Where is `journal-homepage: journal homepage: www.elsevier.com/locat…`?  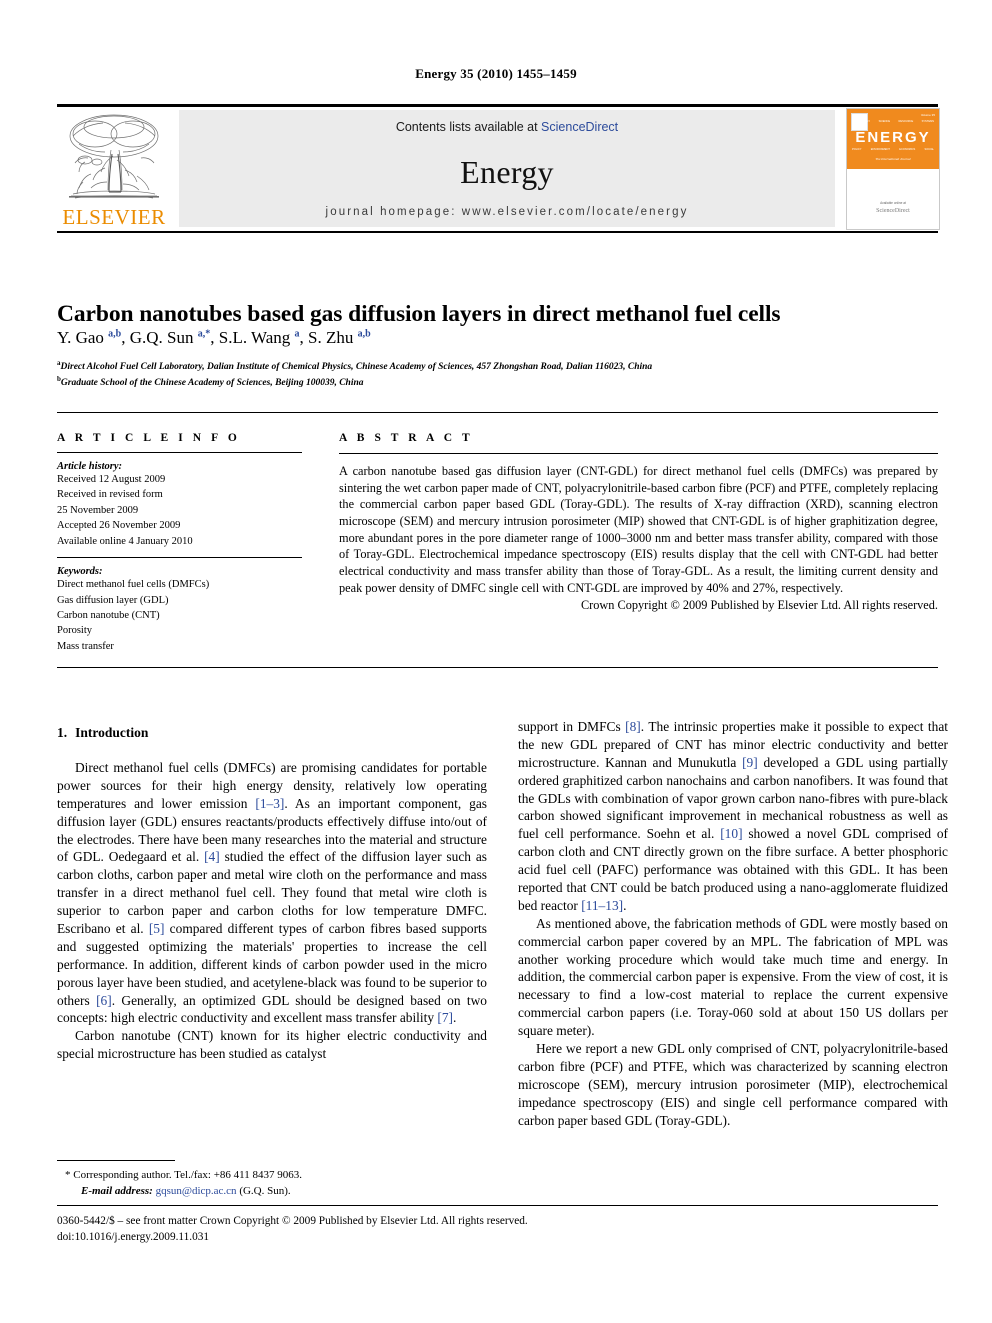
journal-homepage: journal homepage: www.elsevier.com/locat… is located at coordinates (507, 212).